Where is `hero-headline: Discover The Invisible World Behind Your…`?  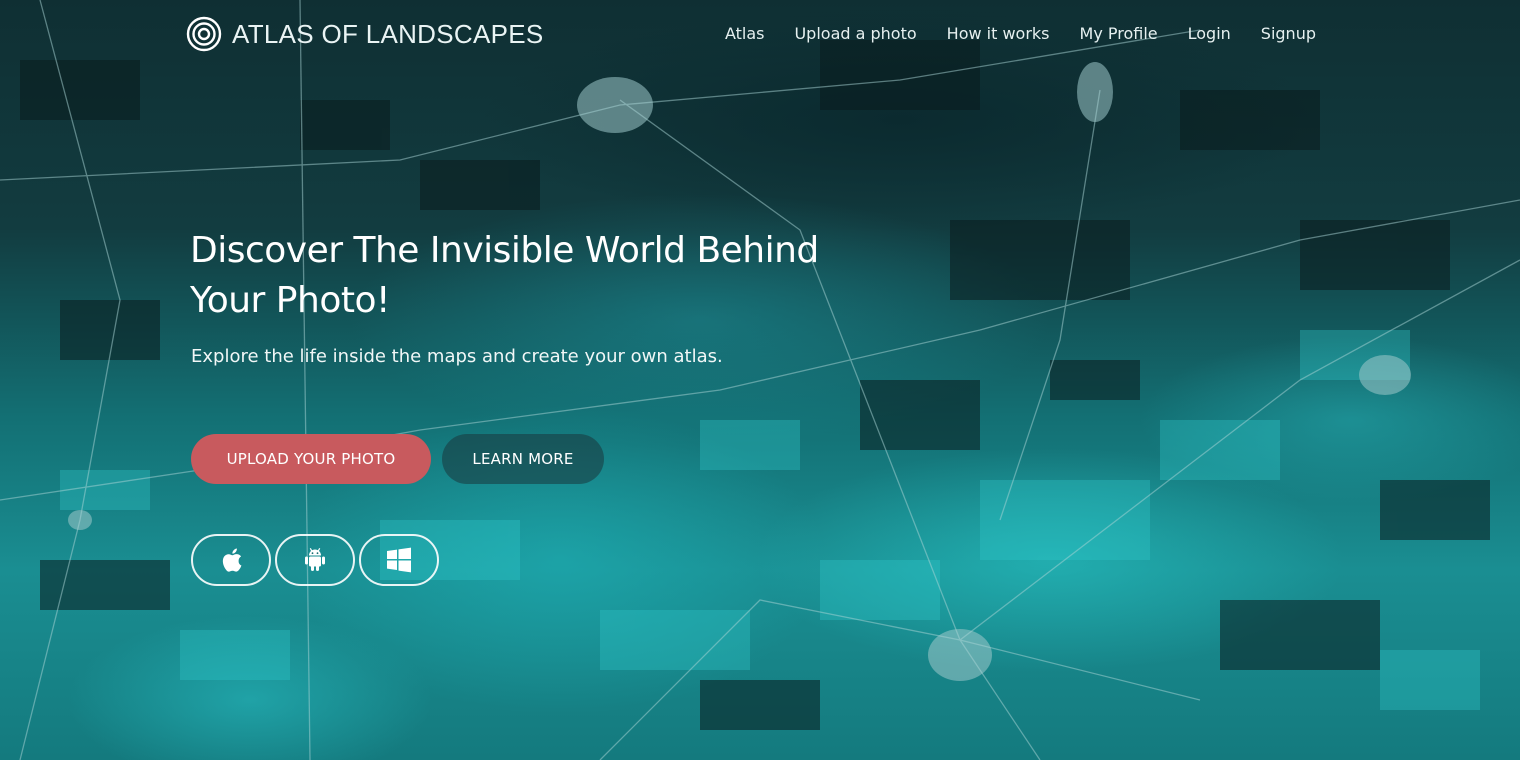
hero-headline: Discover The Invisible World Behind Your… is located at coordinates (530, 276).